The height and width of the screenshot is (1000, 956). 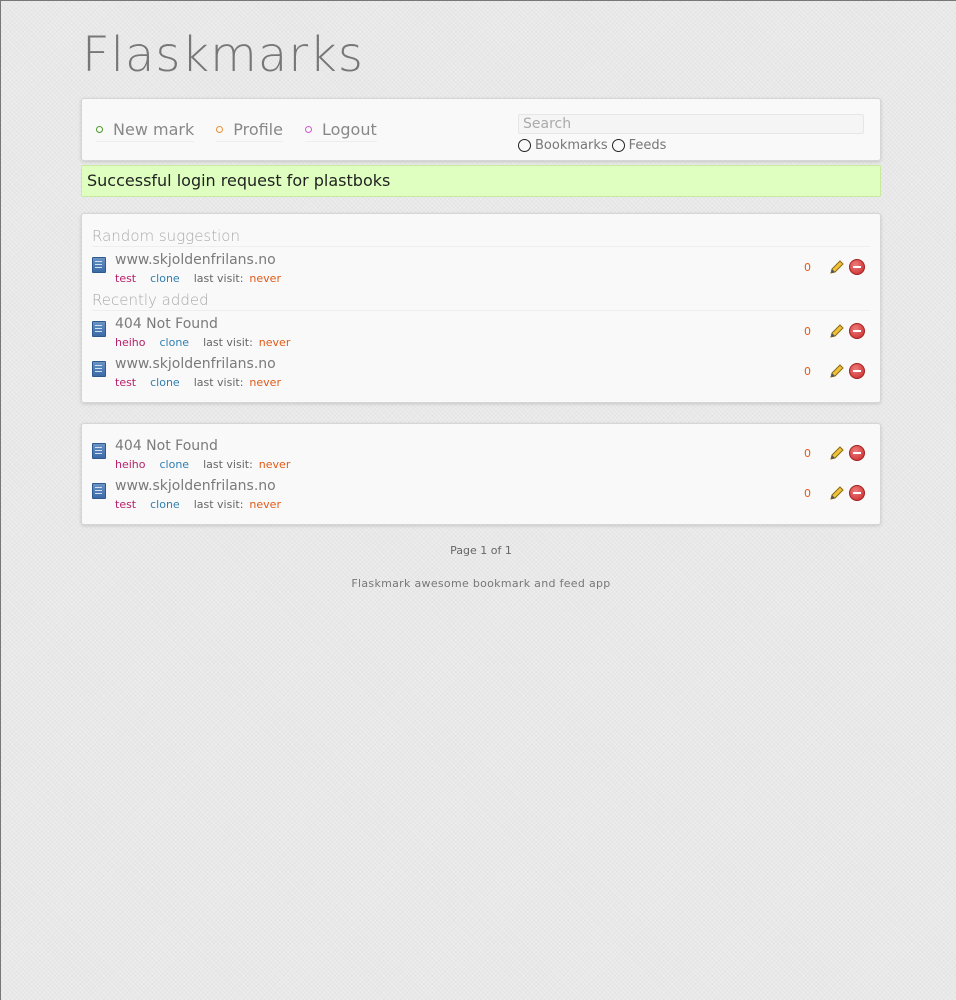 What do you see at coordinates (481, 129) in the screenshot?
I see `nav-bar: New mark Profile Logout Bookmarks Feeds` at bounding box center [481, 129].